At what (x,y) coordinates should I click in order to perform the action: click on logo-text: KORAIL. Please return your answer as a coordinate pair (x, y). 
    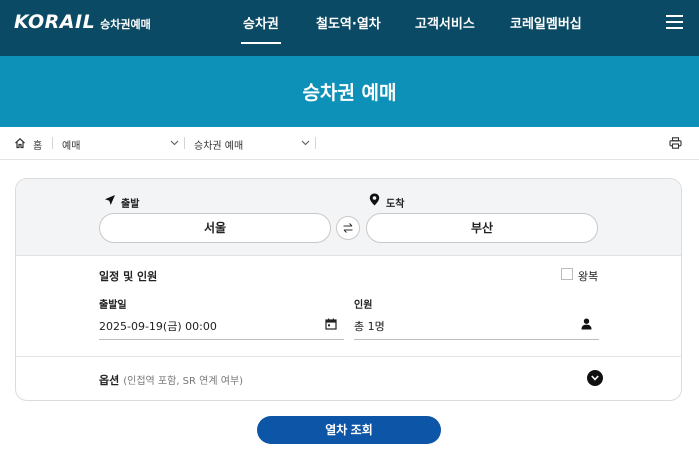
    Looking at the image, I should click on (55, 22).